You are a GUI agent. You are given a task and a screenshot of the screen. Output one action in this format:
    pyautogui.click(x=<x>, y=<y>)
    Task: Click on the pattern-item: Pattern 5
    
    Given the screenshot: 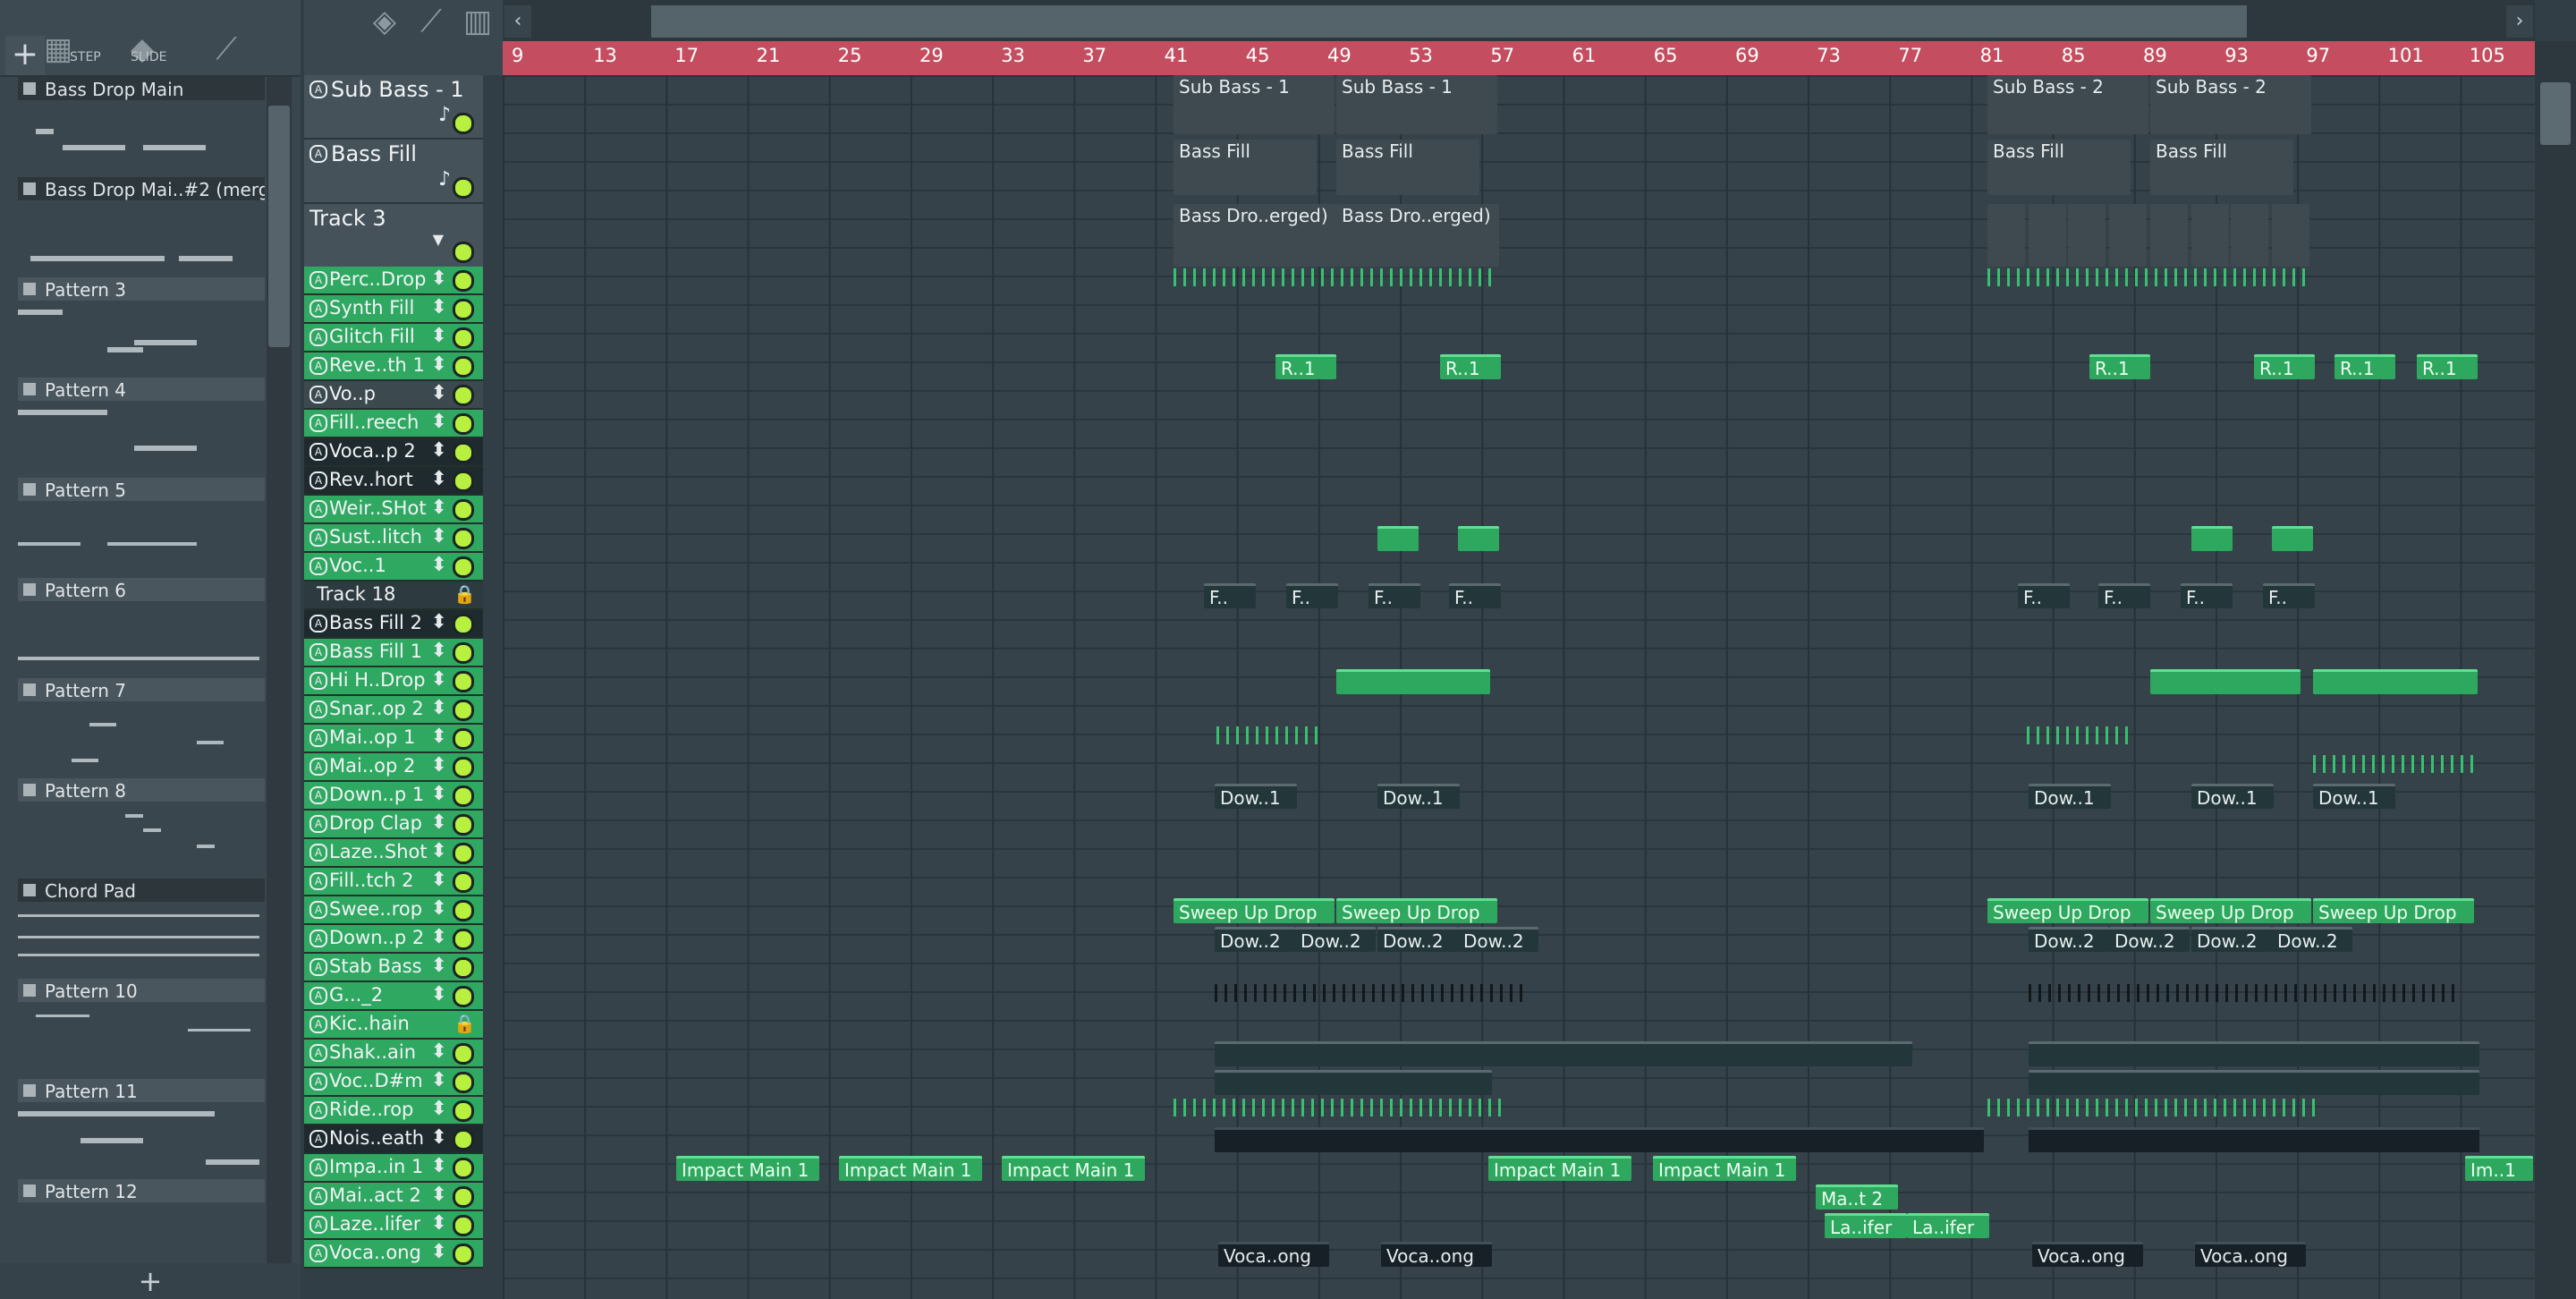 What is the action you would take?
    pyautogui.click(x=141, y=528)
    